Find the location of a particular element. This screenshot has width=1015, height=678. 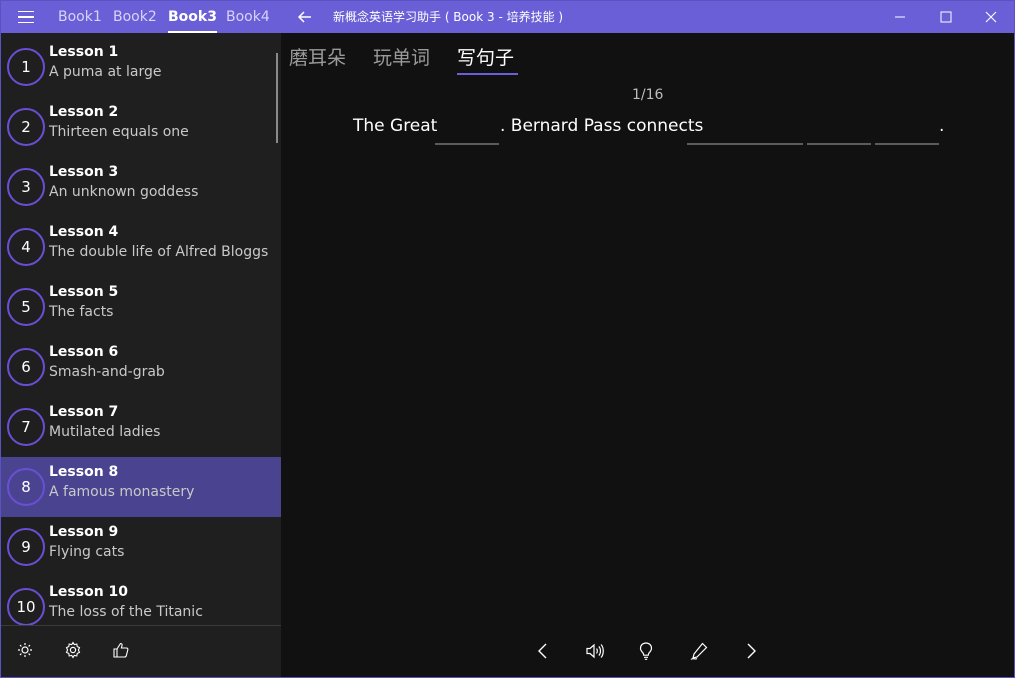

previous-icon is located at coordinates (543, 651).